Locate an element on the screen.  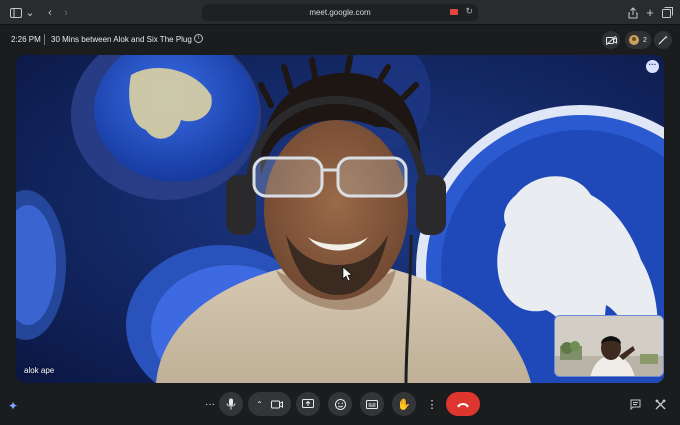
participants-avatar-icon is located at coordinates (634, 40).